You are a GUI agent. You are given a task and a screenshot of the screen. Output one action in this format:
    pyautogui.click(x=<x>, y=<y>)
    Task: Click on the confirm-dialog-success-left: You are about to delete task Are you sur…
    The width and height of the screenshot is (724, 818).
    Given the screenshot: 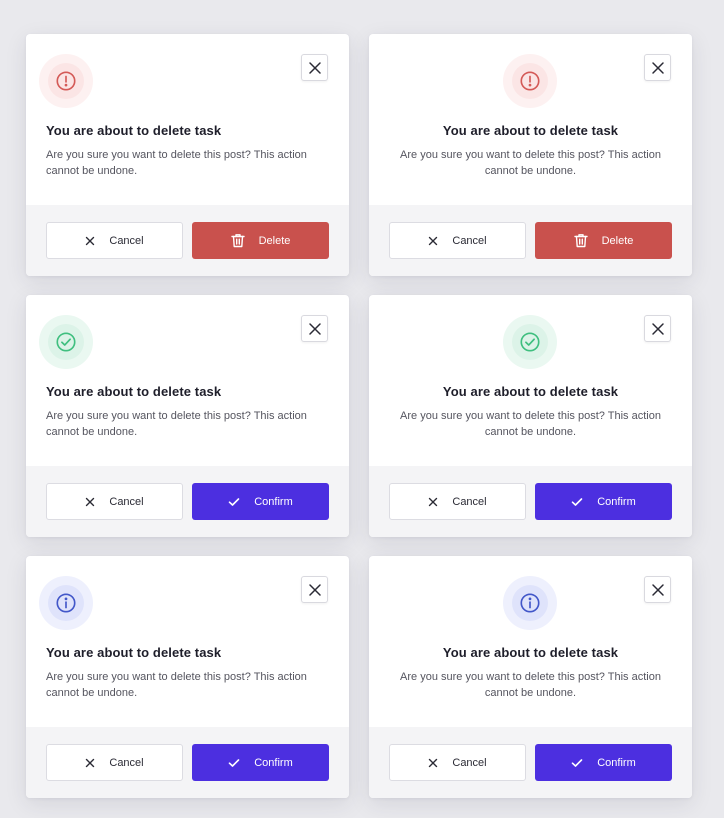 What is the action you would take?
    pyautogui.click(x=187, y=416)
    